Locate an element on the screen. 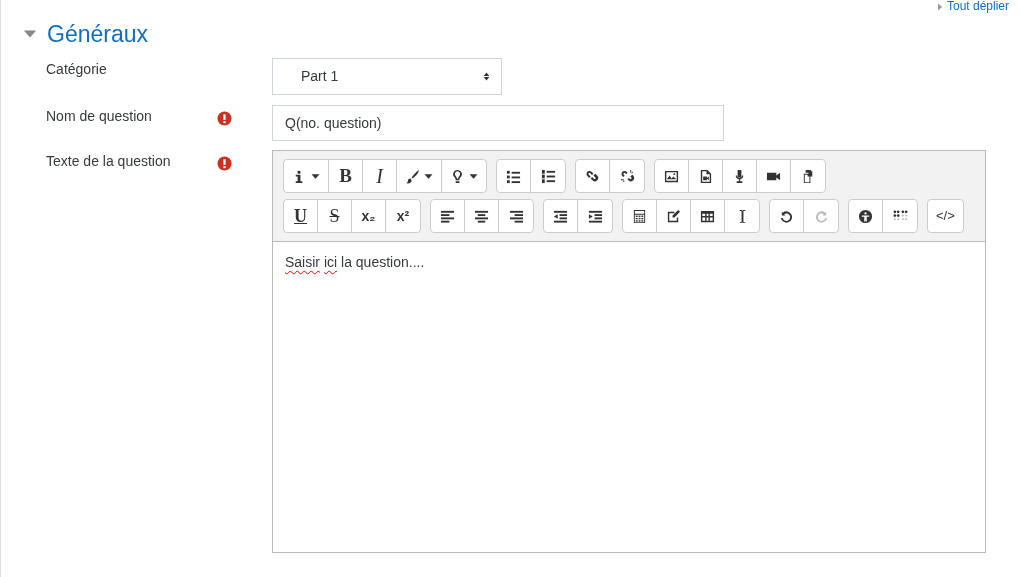  redo-icon is located at coordinates (821, 216).